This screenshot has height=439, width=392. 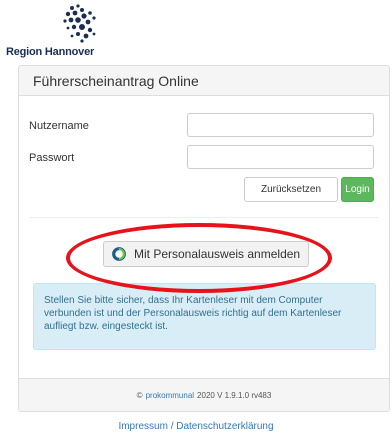 I want to click on impressum-link: Impressum, so click(x=142, y=426).